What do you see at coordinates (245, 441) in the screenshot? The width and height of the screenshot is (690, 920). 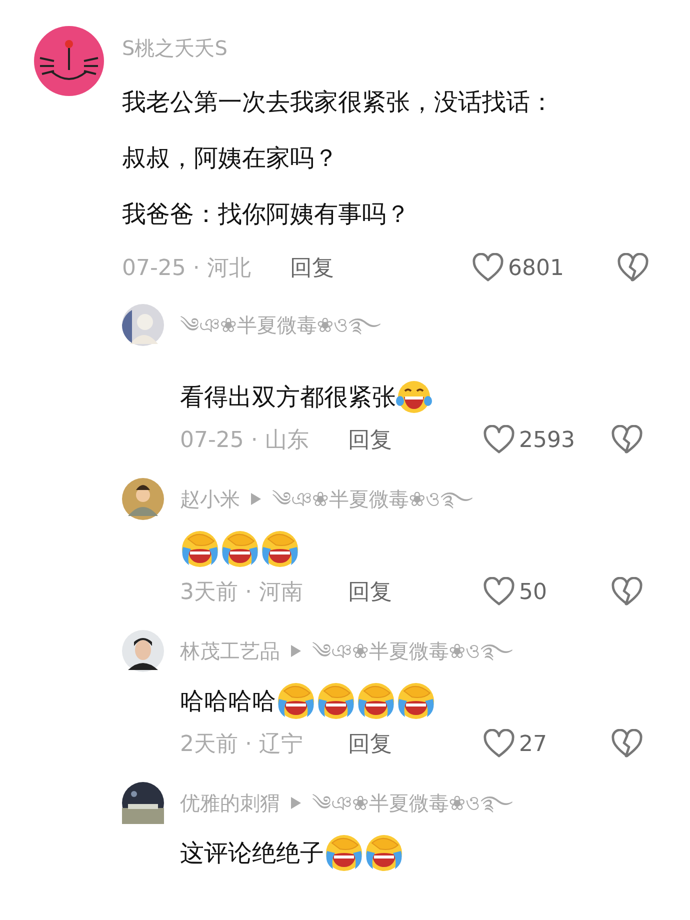 I see `comment-date-location: 07-25 · 山东` at bounding box center [245, 441].